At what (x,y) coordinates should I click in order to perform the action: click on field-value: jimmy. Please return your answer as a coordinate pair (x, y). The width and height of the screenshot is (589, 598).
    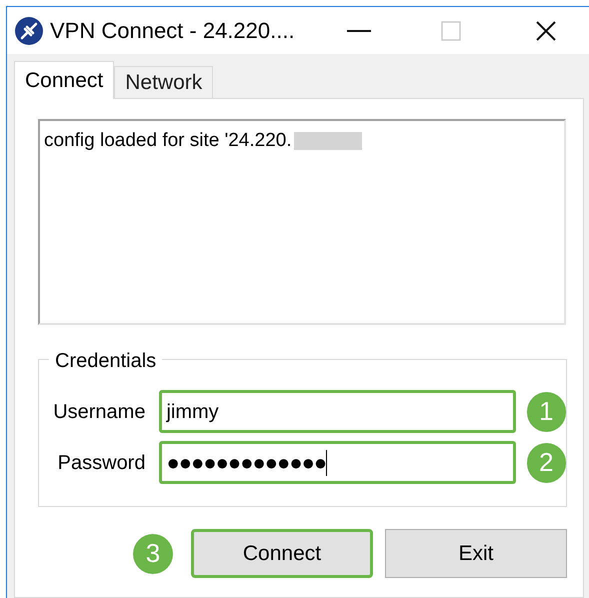
    Looking at the image, I should click on (192, 412).